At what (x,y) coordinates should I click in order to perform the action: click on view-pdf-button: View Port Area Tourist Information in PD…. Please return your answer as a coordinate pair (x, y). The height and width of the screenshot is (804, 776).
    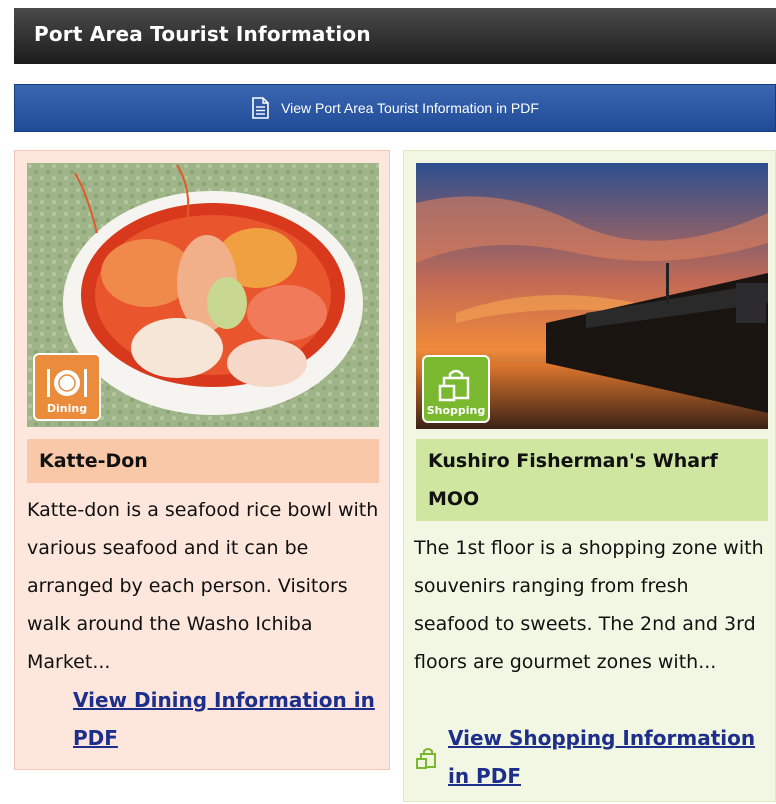
    Looking at the image, I should click on (395, 108).